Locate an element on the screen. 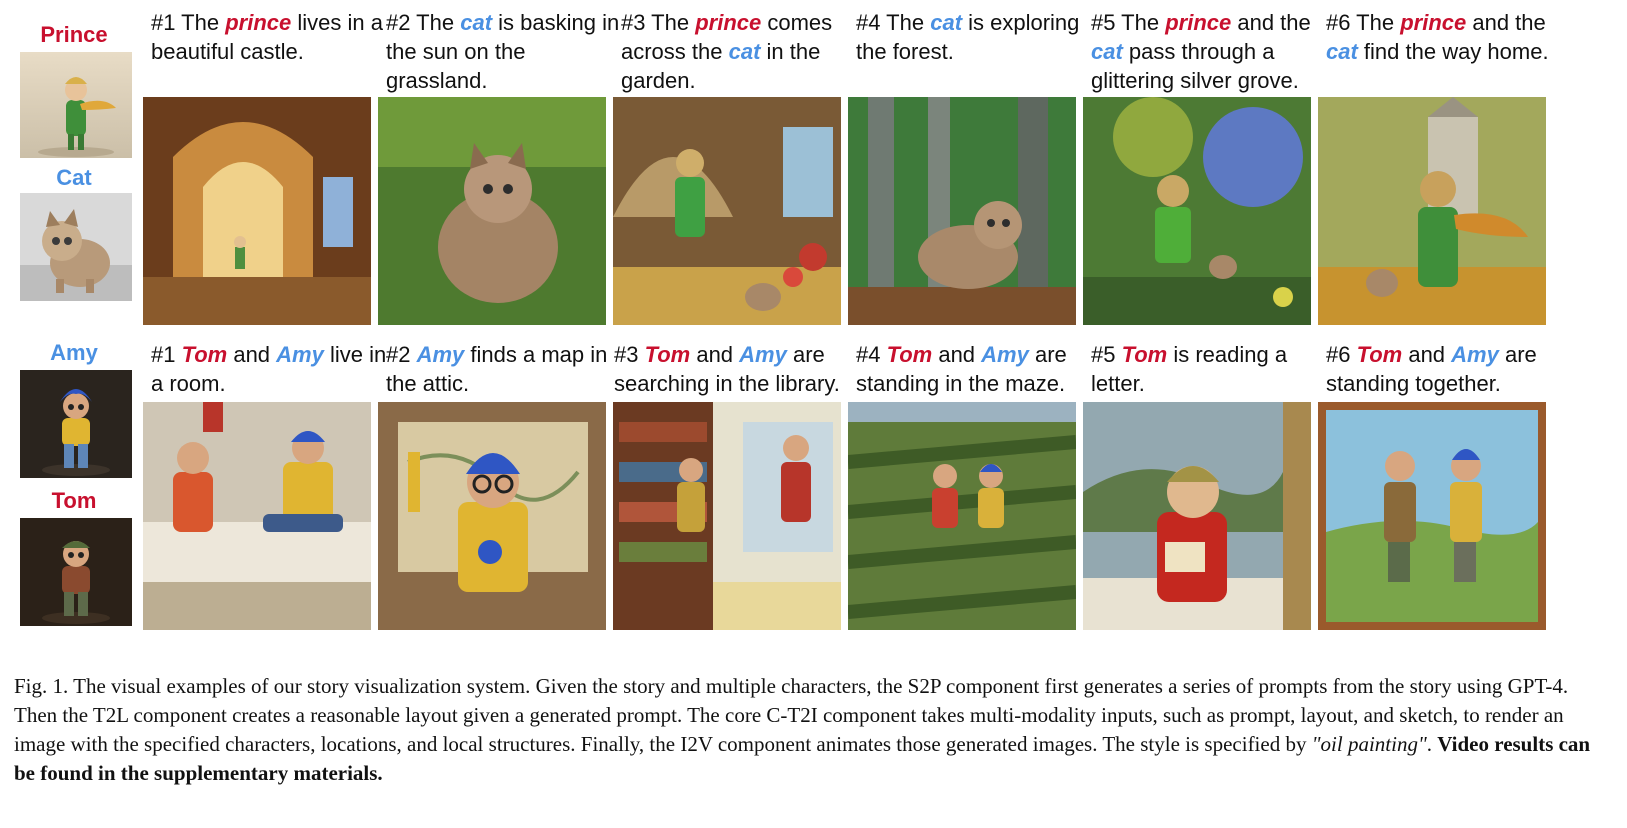 The width and height of the screenshot is (1627, 828). character-thumbnail-tom is located at coordinates (76, 572).